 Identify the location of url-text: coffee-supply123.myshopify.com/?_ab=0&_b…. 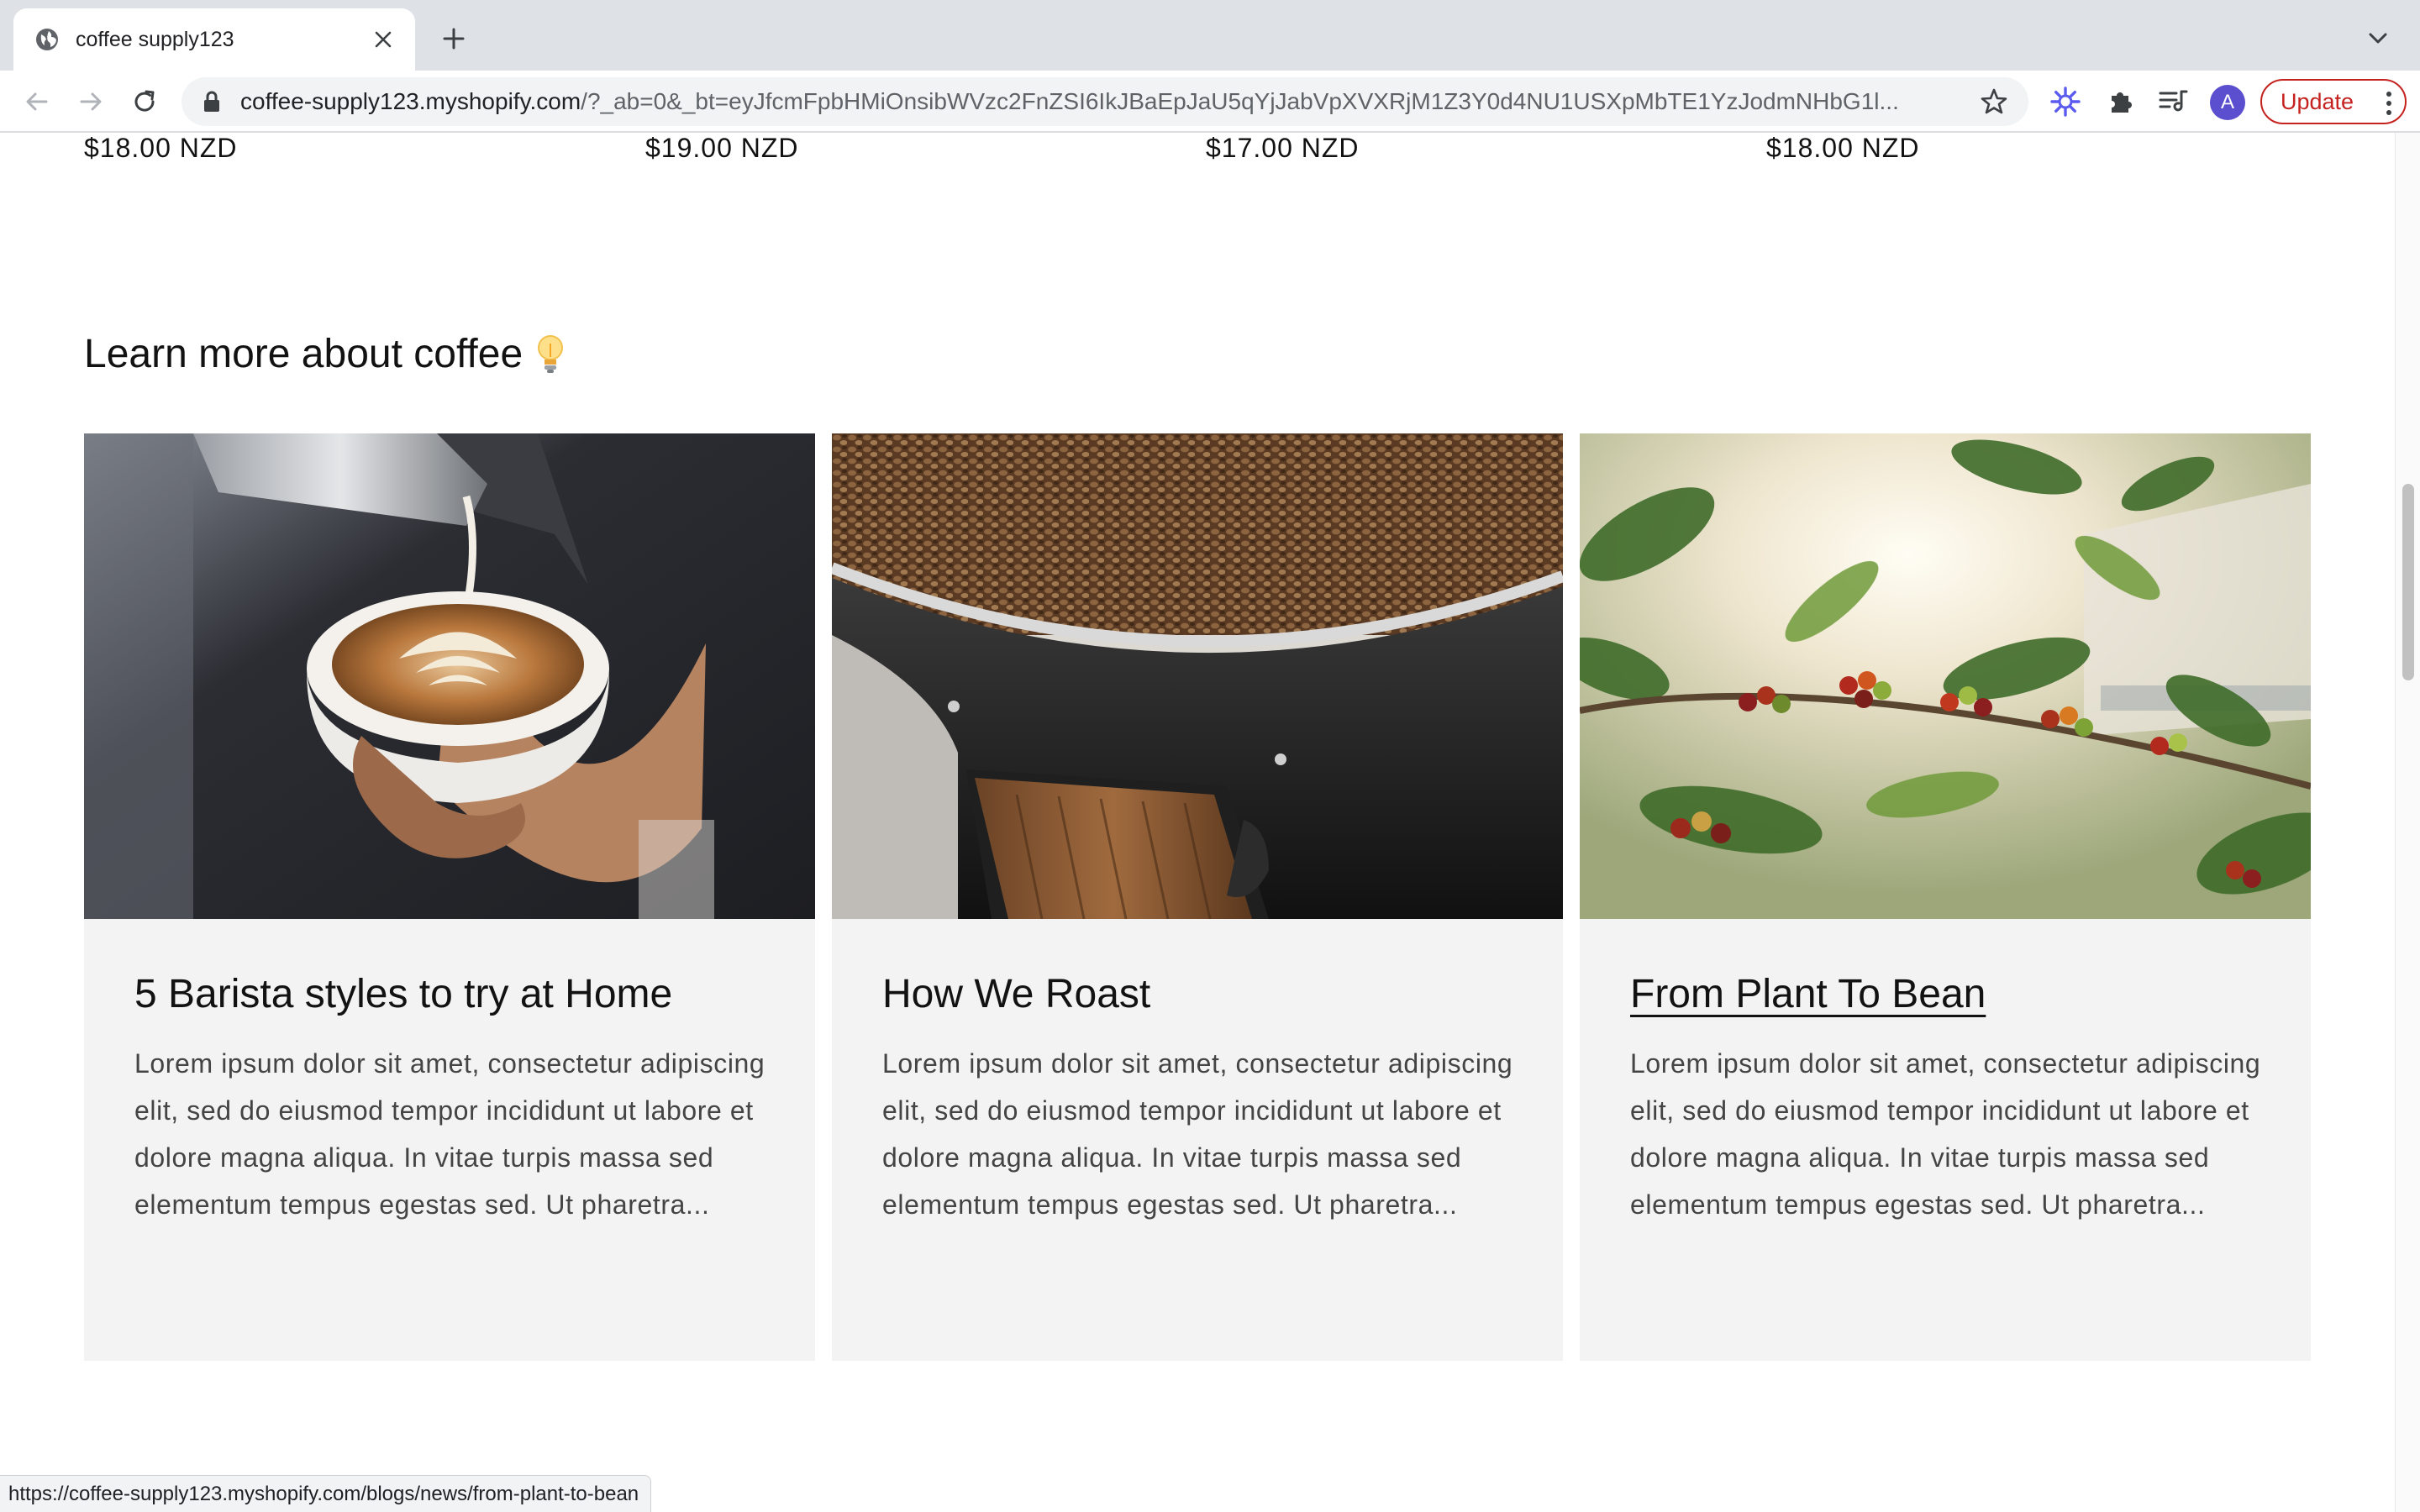
(1103, 101).